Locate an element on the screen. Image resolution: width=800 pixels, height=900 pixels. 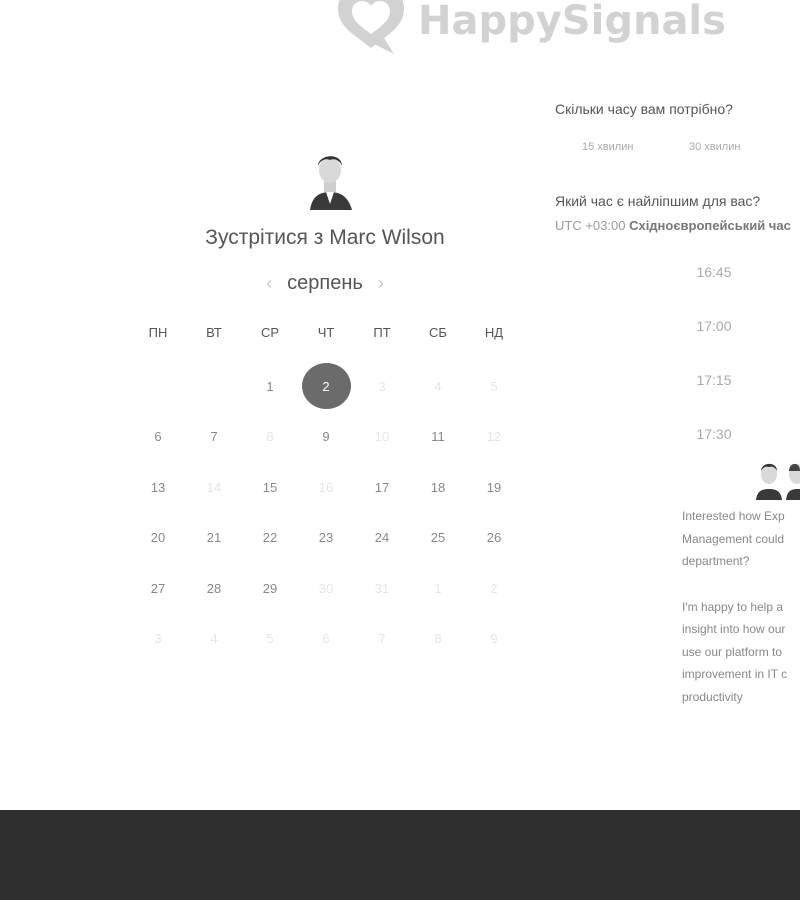
month-navigation: ‹ серпень › is located at coordinates (325, 283).